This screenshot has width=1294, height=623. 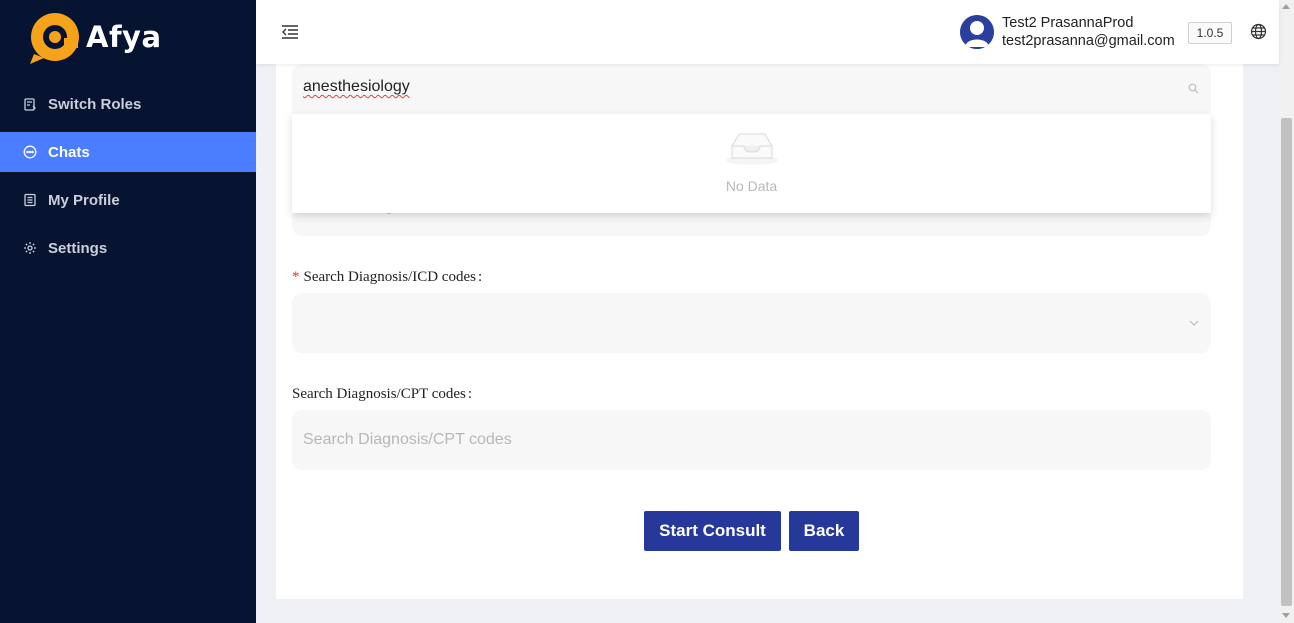 What do you see at coordinates (1210, 33) in the screenshot?
I see `version-badge: 1.0.5` at bounding box center [1210, 33].